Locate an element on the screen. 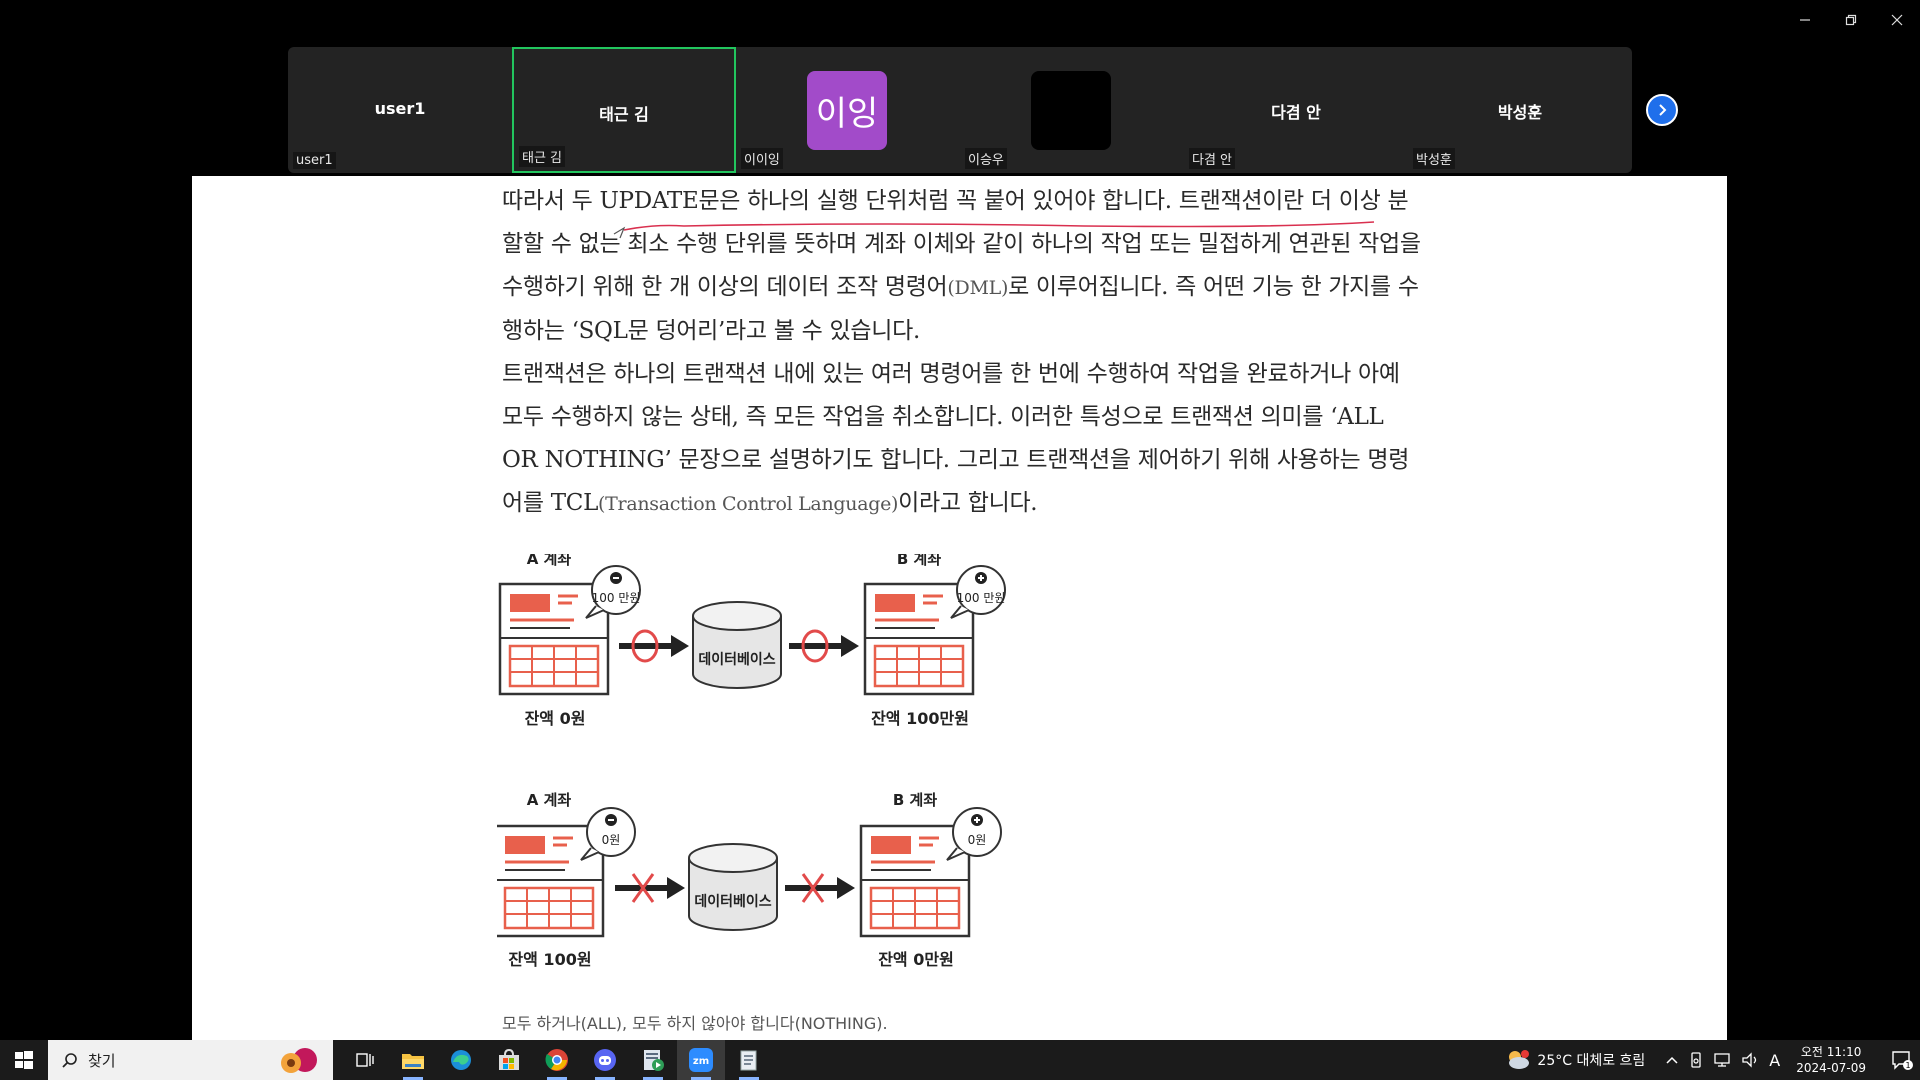 The height and width of the screenshot is (1080, 1920). next-page-button is located at coordinates (1662, 110).